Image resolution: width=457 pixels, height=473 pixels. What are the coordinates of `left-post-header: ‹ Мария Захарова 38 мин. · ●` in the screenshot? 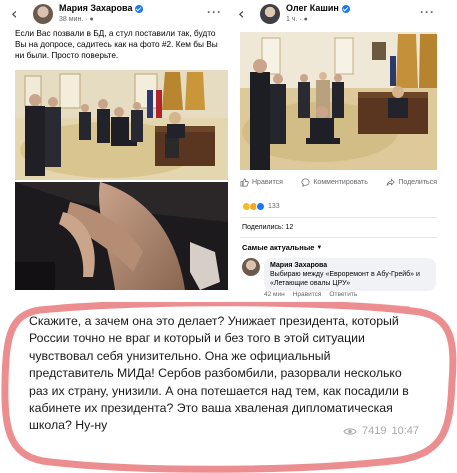 It's located at (77, 14).